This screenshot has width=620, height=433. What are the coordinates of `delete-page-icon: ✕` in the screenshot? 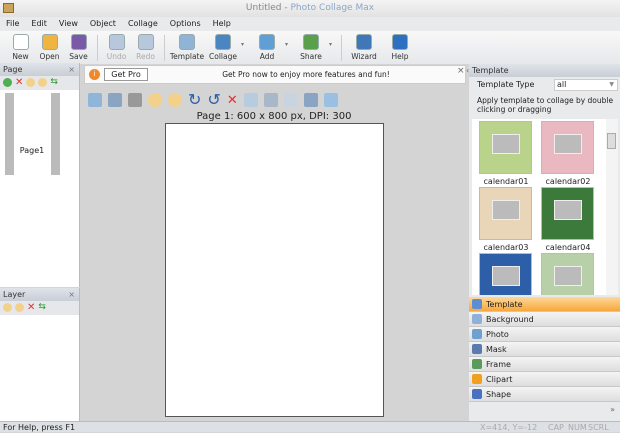 It's located at (19, 83).